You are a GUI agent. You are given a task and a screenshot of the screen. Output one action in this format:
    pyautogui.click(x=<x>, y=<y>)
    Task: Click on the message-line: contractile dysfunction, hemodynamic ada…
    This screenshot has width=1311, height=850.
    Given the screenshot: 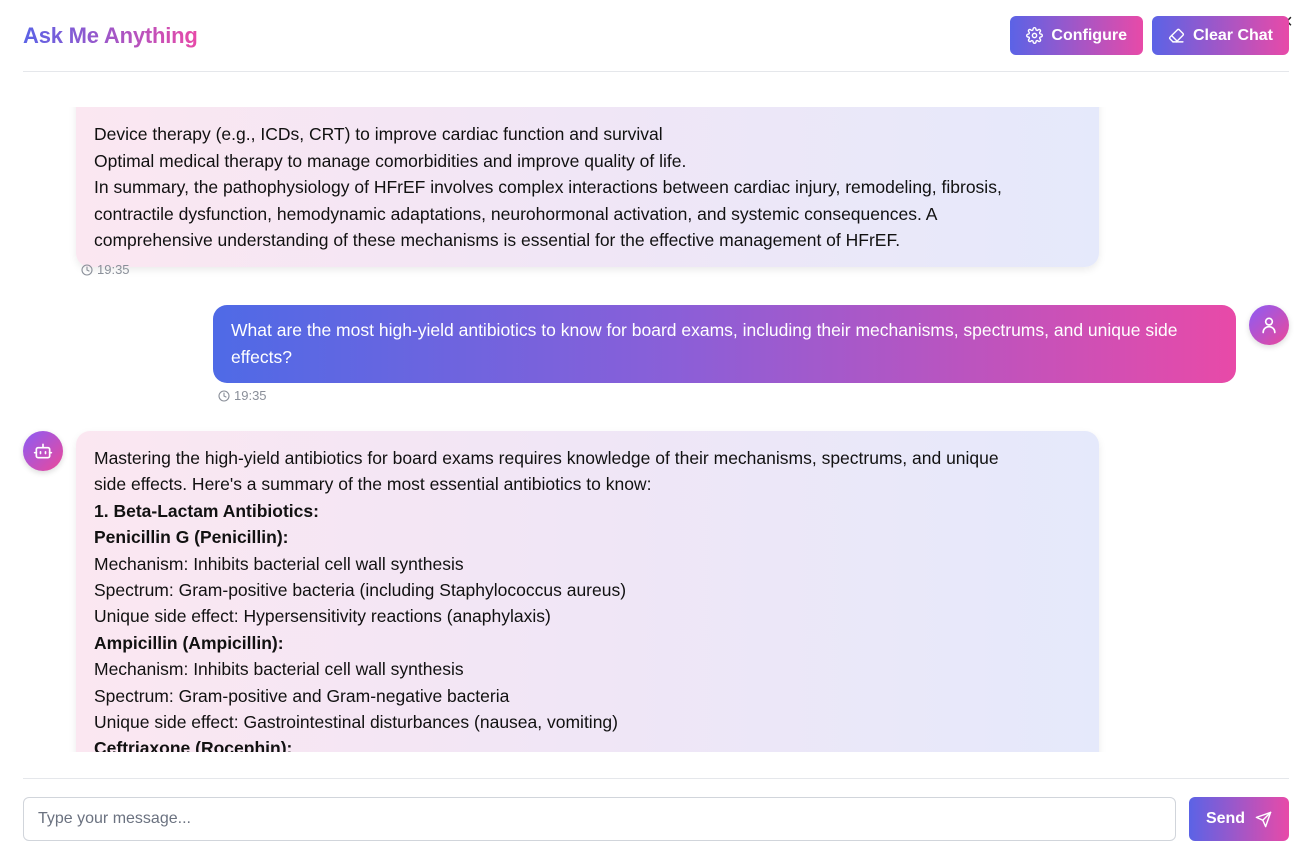 What is the action you would take?
    pyautogui.click(x=516, y=213)
    